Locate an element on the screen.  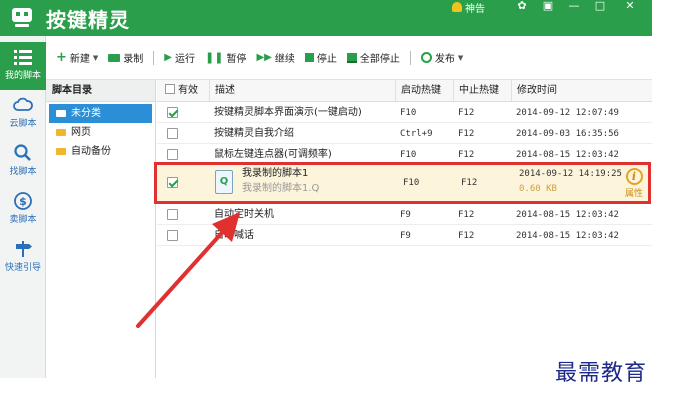
table-row: 按键精灵自我介绍 Ctrl+9 F12 2014-09-03 16:35:56 is located at coordinates (404, 134).